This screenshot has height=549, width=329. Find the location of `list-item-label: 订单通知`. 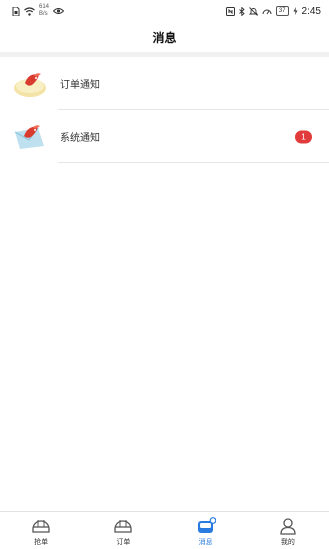

list-item-label: 订单通知 is located at coordinates (80, 85).